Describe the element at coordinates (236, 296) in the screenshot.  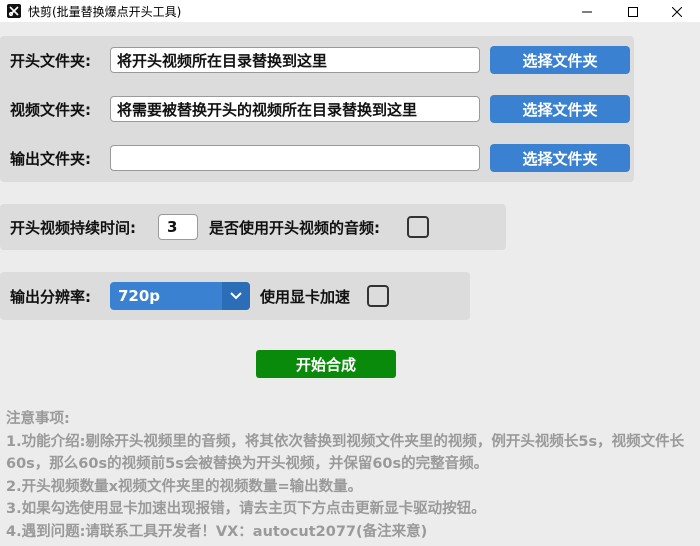
I see `chevron-down-icon` at that location.